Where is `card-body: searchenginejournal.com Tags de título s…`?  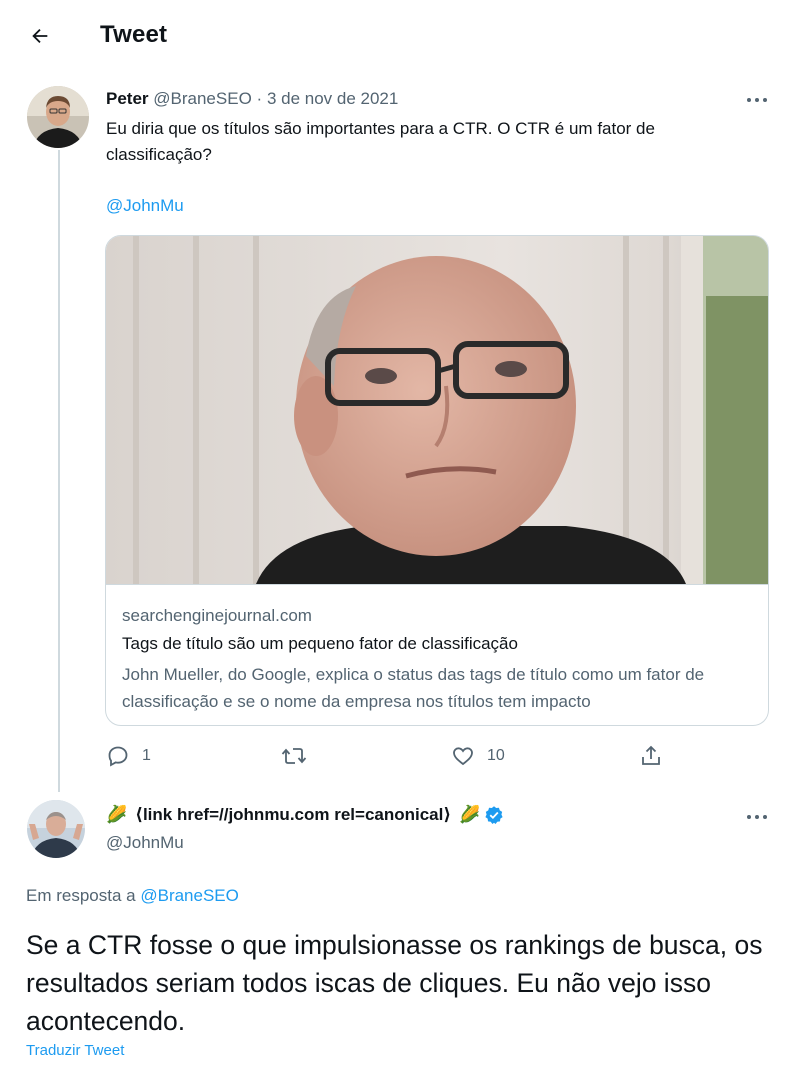
card-body: searchenginejournal.com Tags de título s… is located at coordinates (437, 654).